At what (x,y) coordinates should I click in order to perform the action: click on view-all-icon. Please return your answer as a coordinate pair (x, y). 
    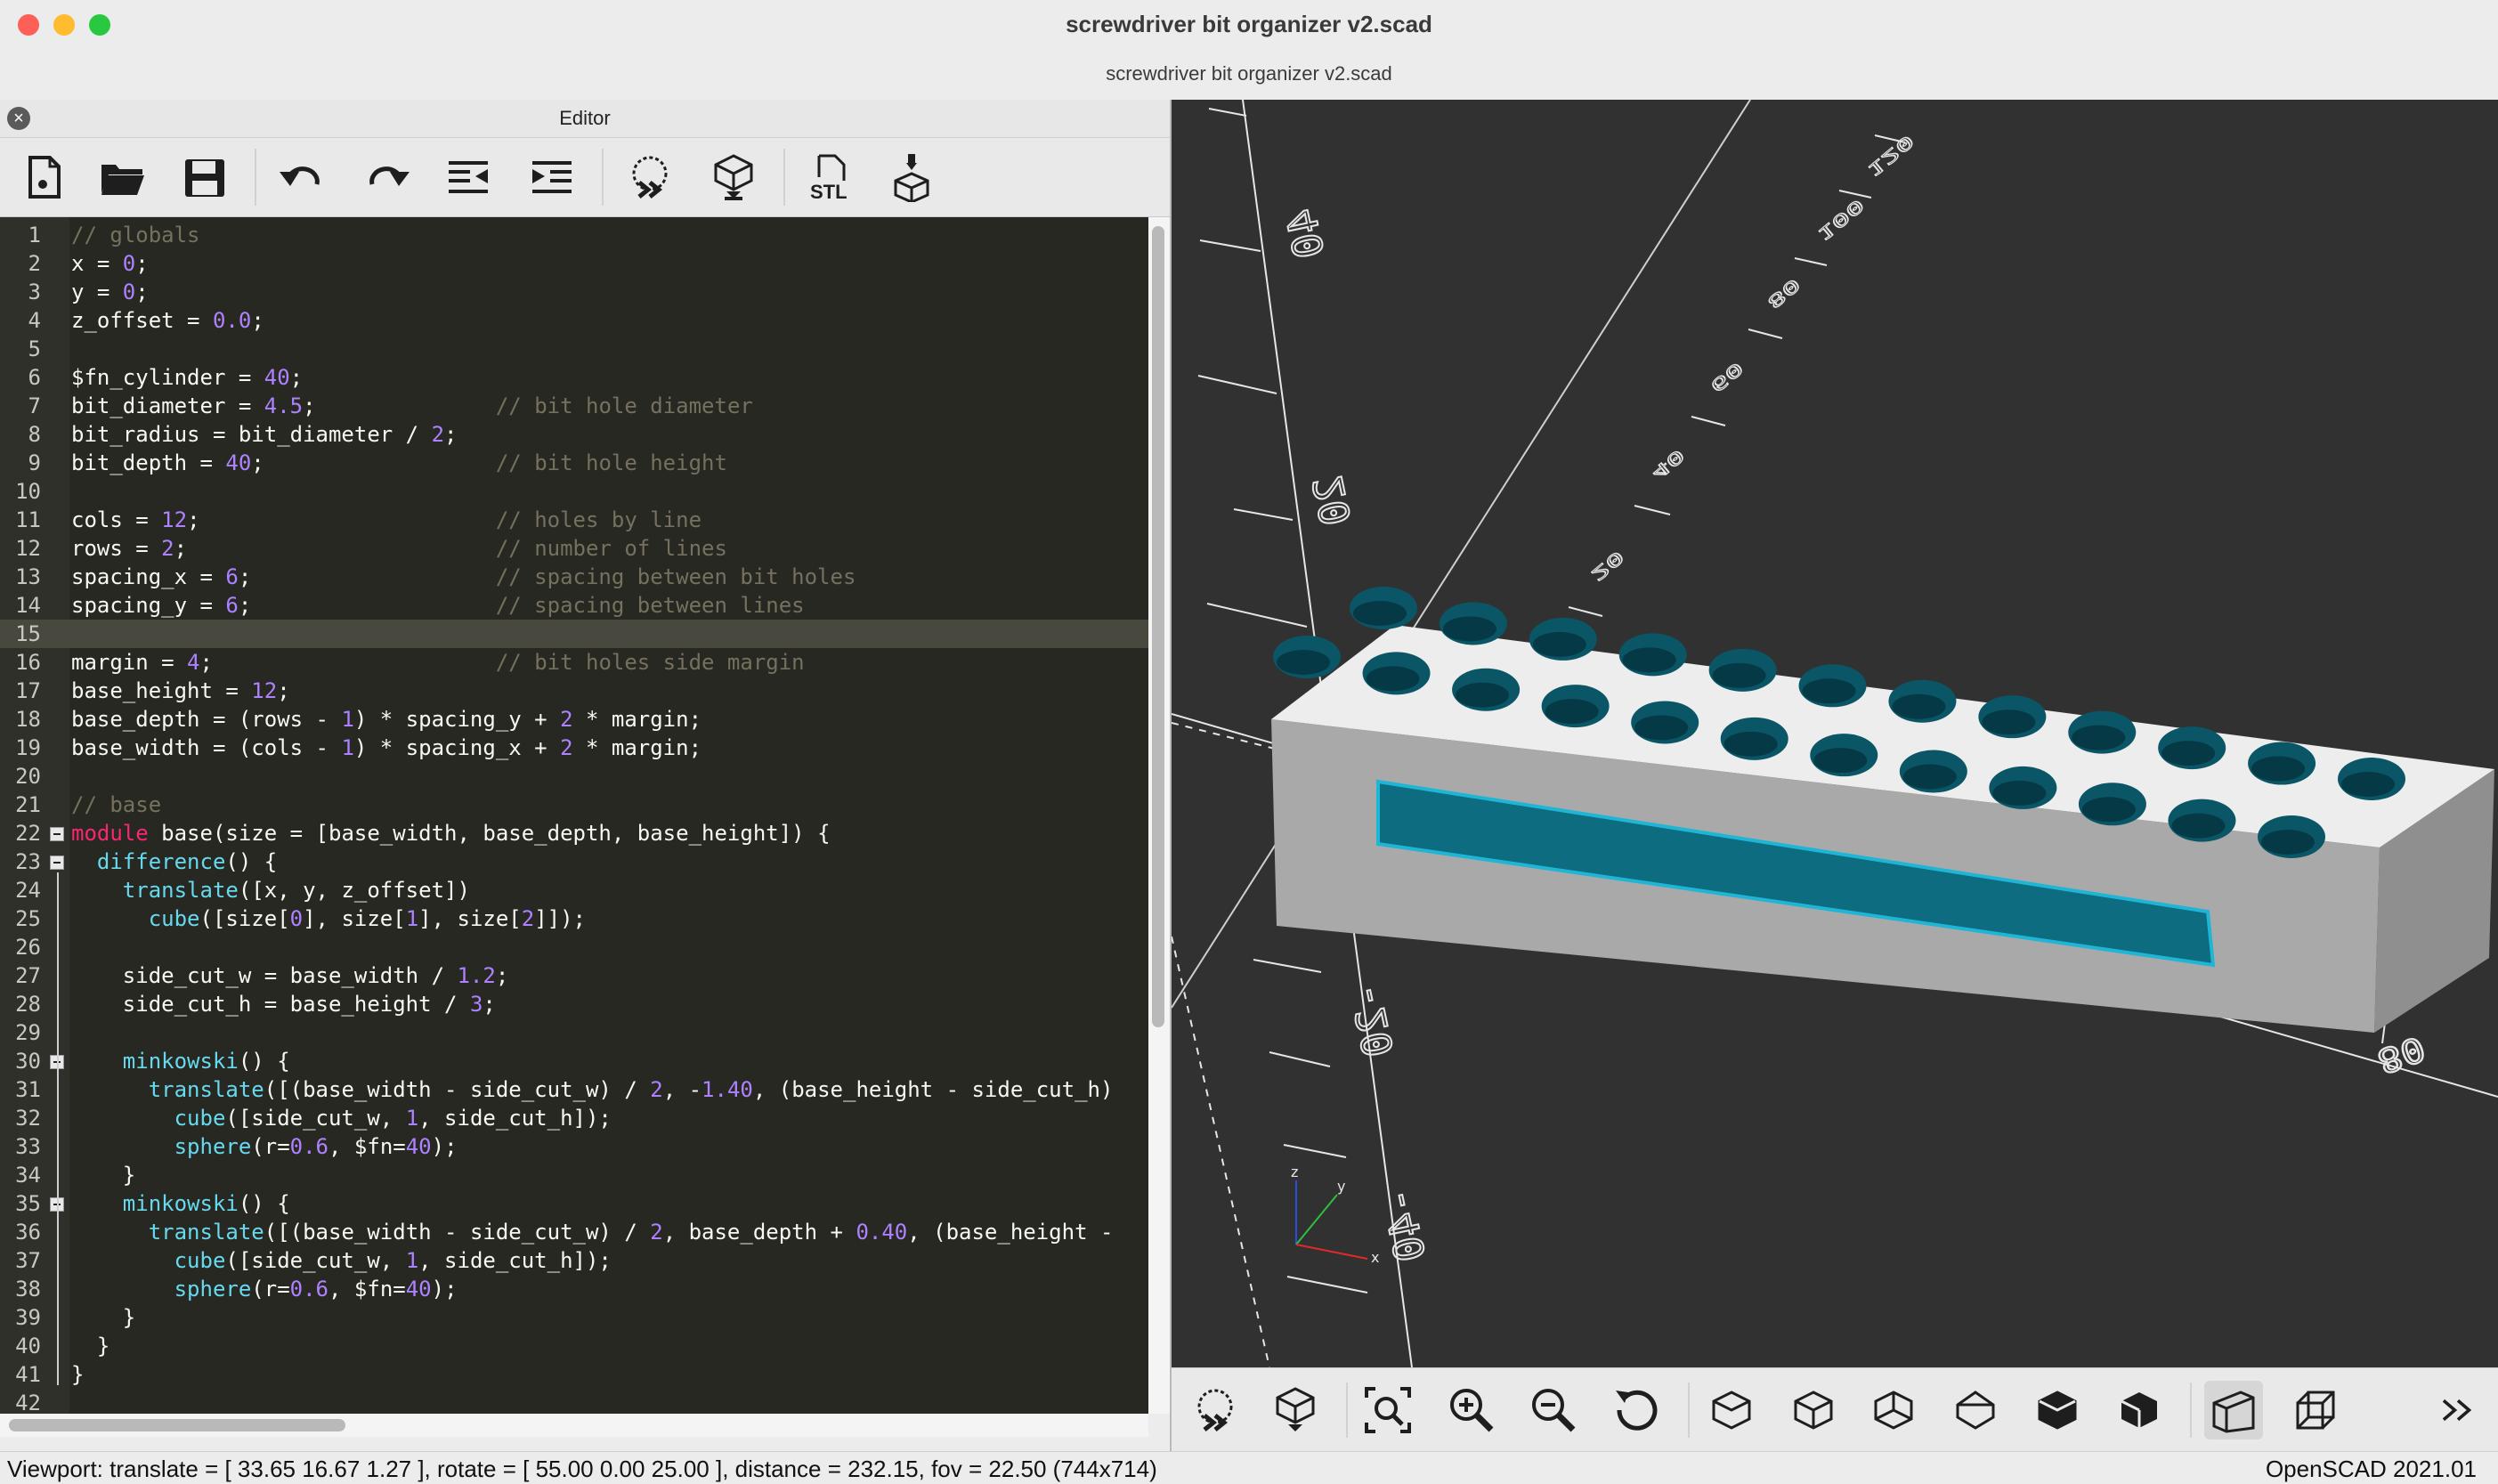
    Looking at the image, I should click on (1387, 1410).